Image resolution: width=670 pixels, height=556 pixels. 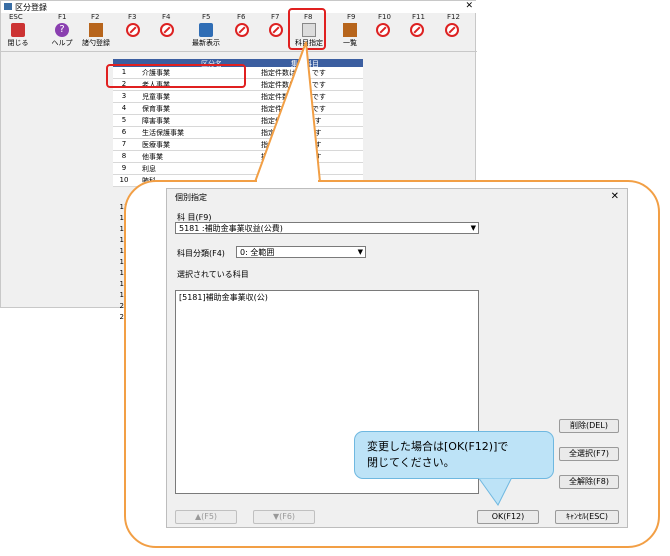 What do you see at coordinates (495, 477) in the screenshot?
I see `tooltip-pointer-cover` at bounding box center [495, 477].